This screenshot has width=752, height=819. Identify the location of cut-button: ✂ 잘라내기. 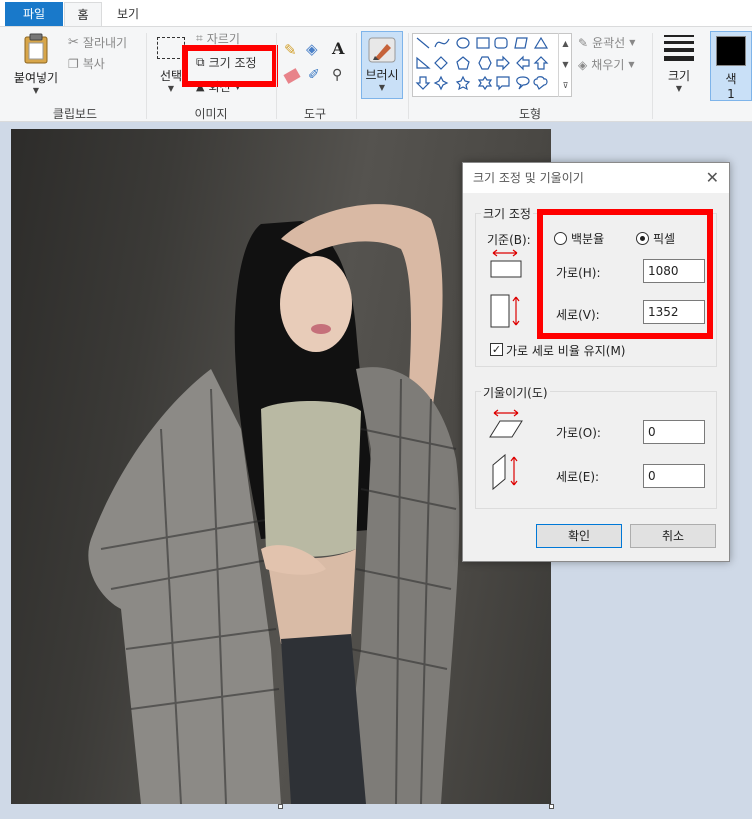
(97, 42).